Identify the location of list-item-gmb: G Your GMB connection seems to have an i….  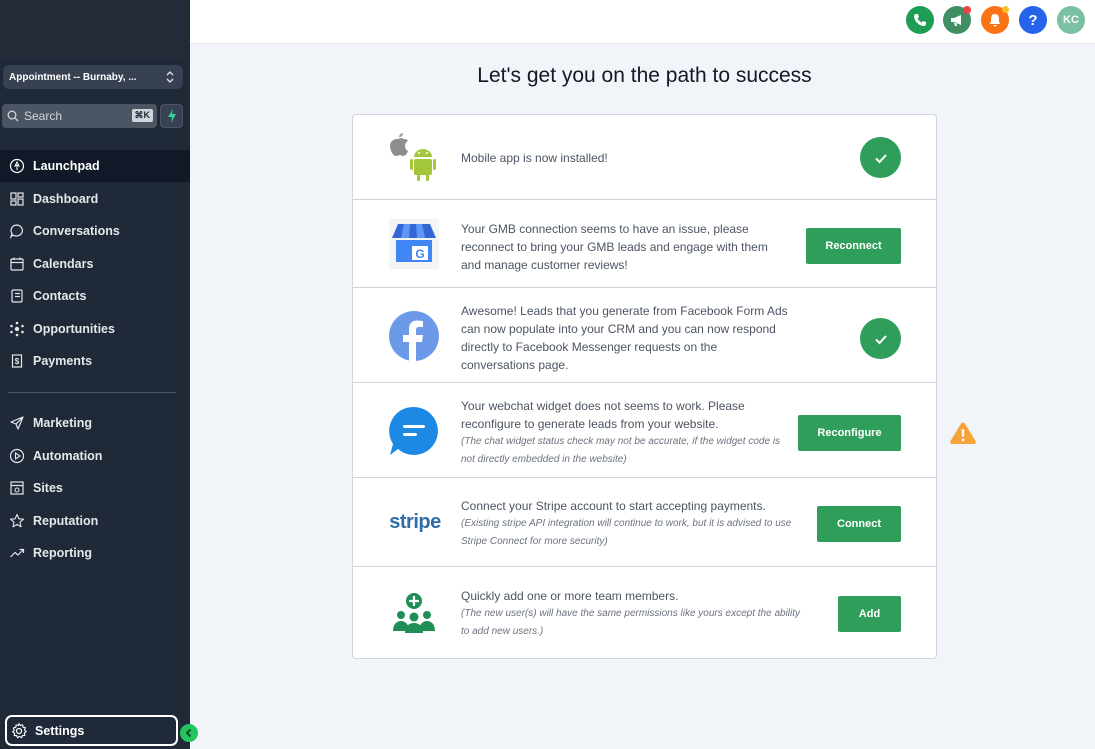
(644, 244).